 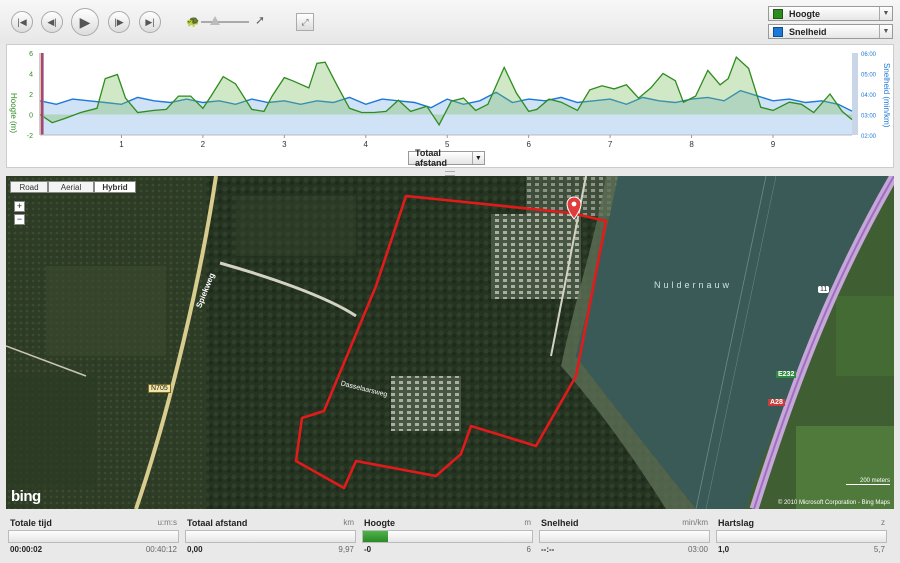 I want to click on stat-unit: m, so click(x=527, y=522).